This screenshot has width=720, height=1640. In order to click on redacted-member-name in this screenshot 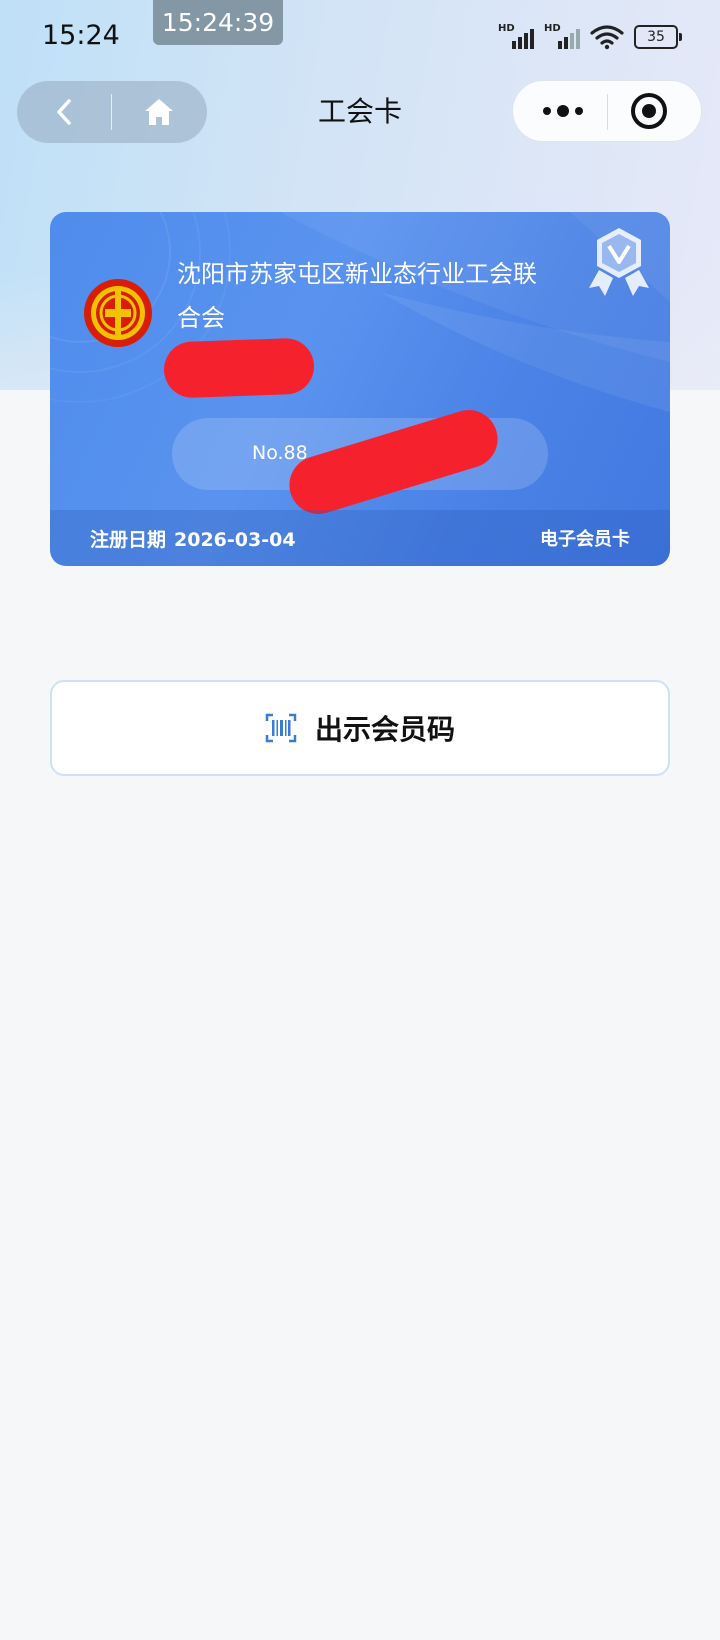, I will do `click(239, 368)`.